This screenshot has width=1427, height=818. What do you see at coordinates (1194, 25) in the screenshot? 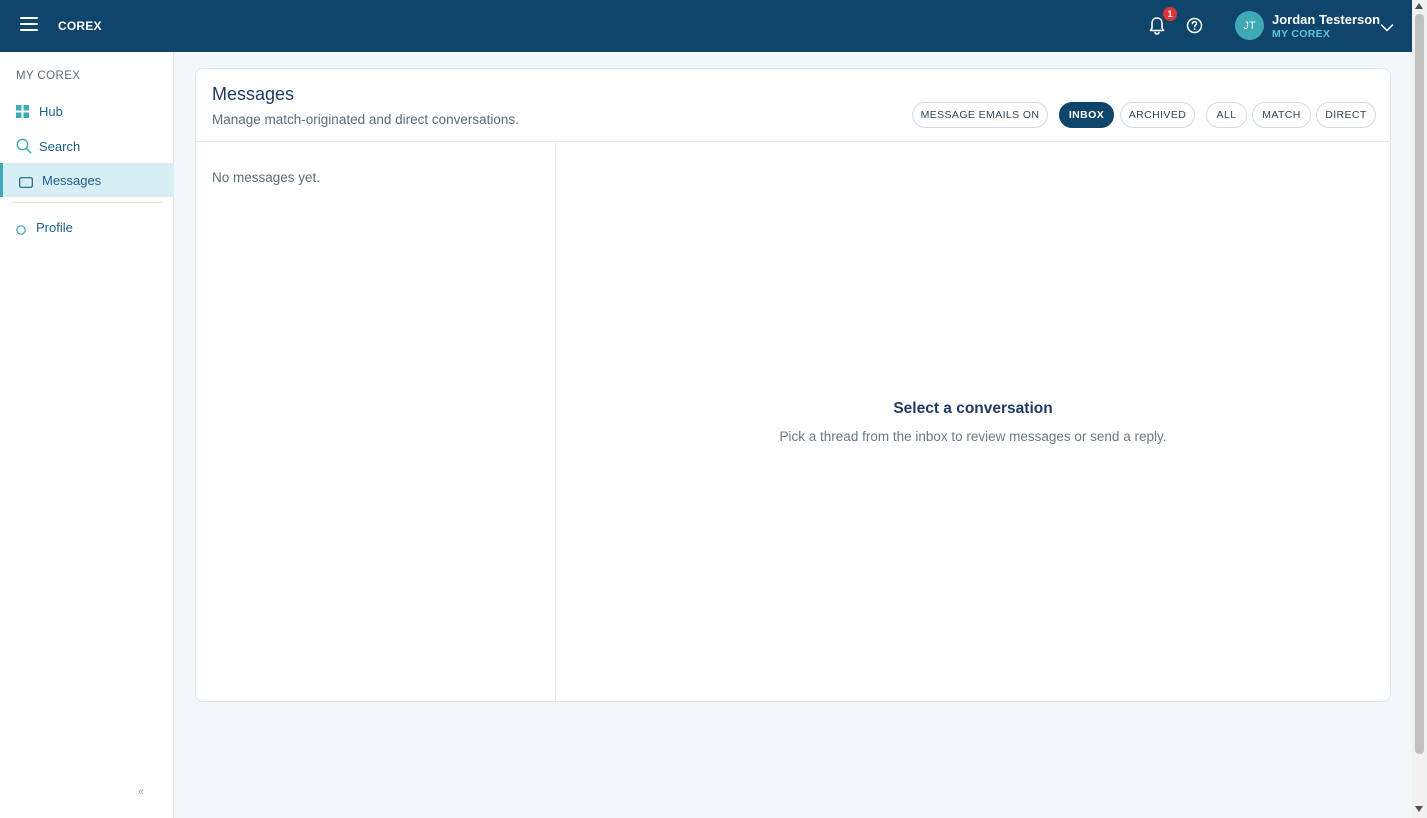
I see `help-icon` at bounding box center [1194, 25].